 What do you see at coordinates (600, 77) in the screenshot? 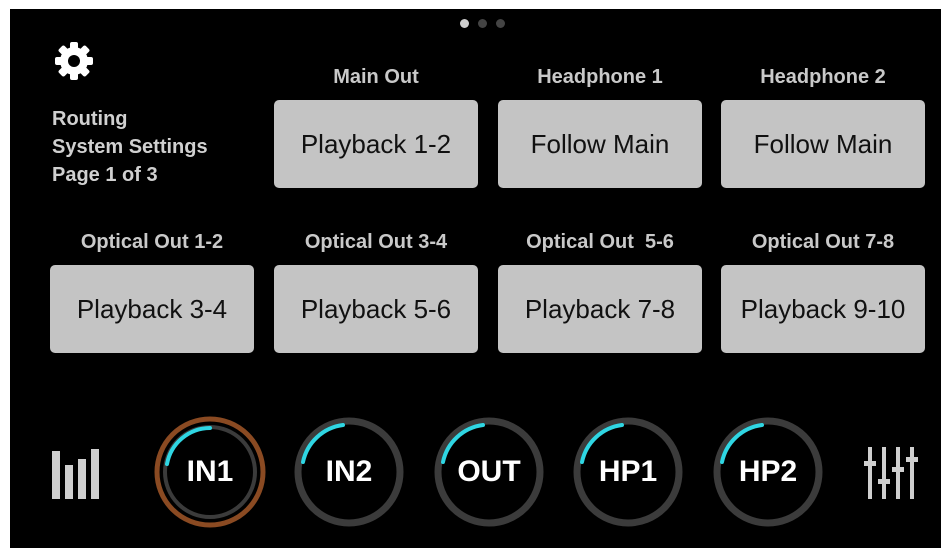
I see `route-label: Headphone 1` at bounding box center [600, 77].